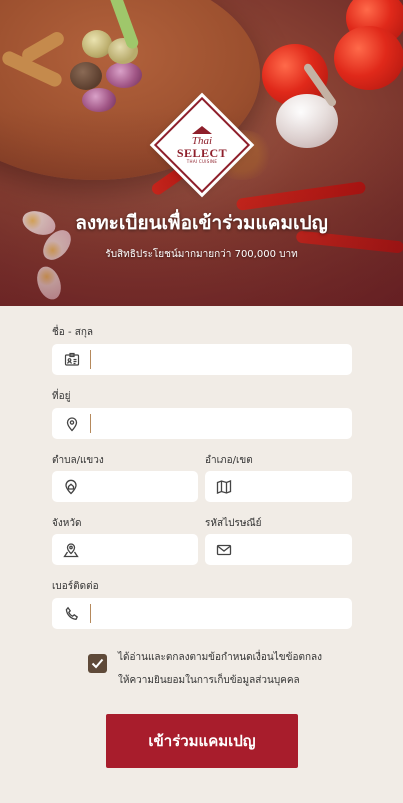 The image size is (403, 803). What do you see at coordinates (220, 657) in the screenshot?
I see `consent-terms-text: ได้อ่านและตกลงตามข้อกำหนดเงื่อนไขข้อตกลง` at bounding box center [220, 657].